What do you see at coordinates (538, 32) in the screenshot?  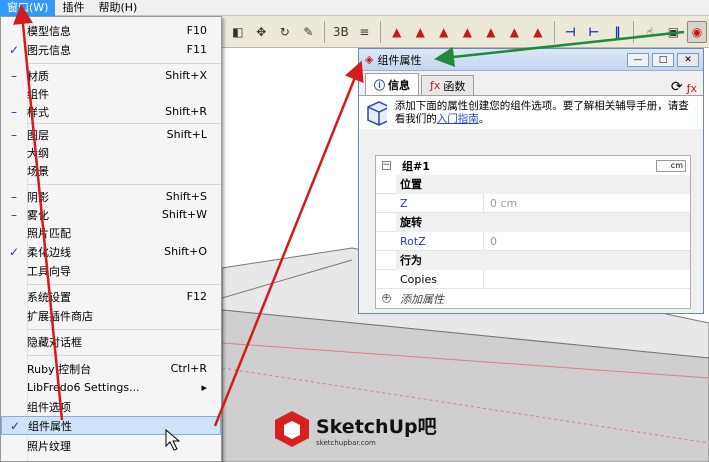 I see `sandbox-flip-icon: ▲` at bounding box center [538, 32].